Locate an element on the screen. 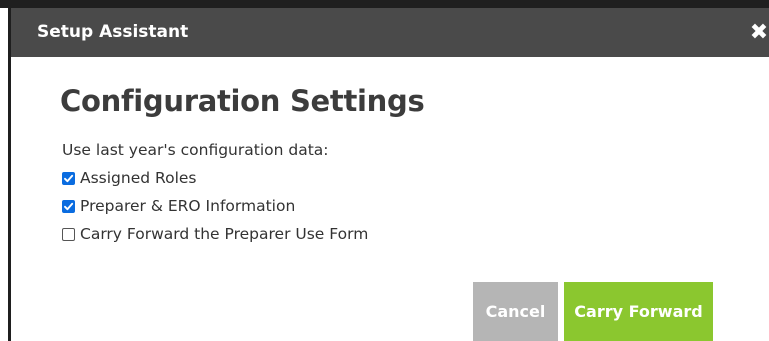  option-assigned-roles: Assigned Roles is located at coordinates (129, 178).